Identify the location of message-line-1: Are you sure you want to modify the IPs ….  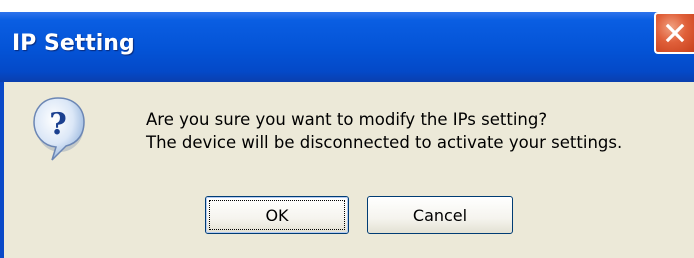
(347, 119).